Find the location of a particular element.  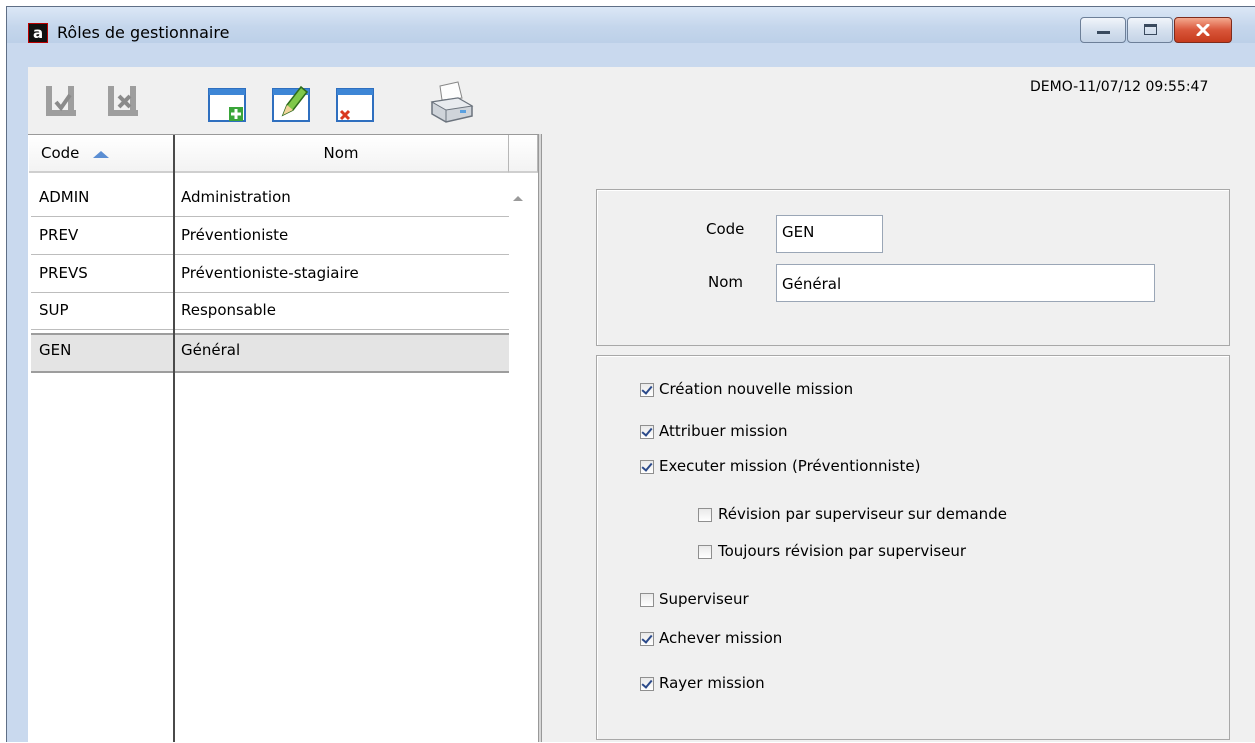

table-row: SUP Responsable is located at coordinates (270, 312).